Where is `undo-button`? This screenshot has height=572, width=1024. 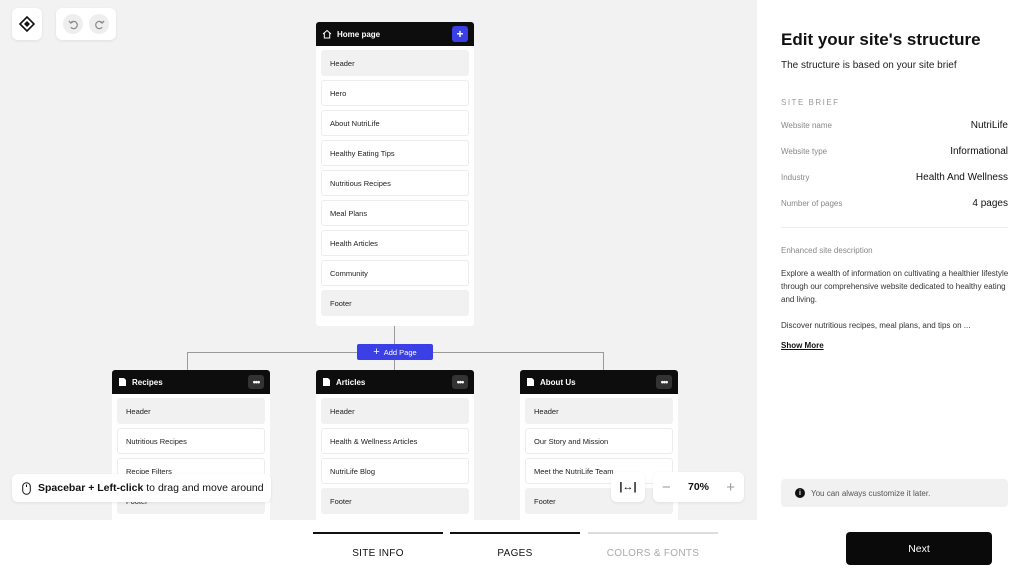 undo-button is located at coordinates (73, 24).